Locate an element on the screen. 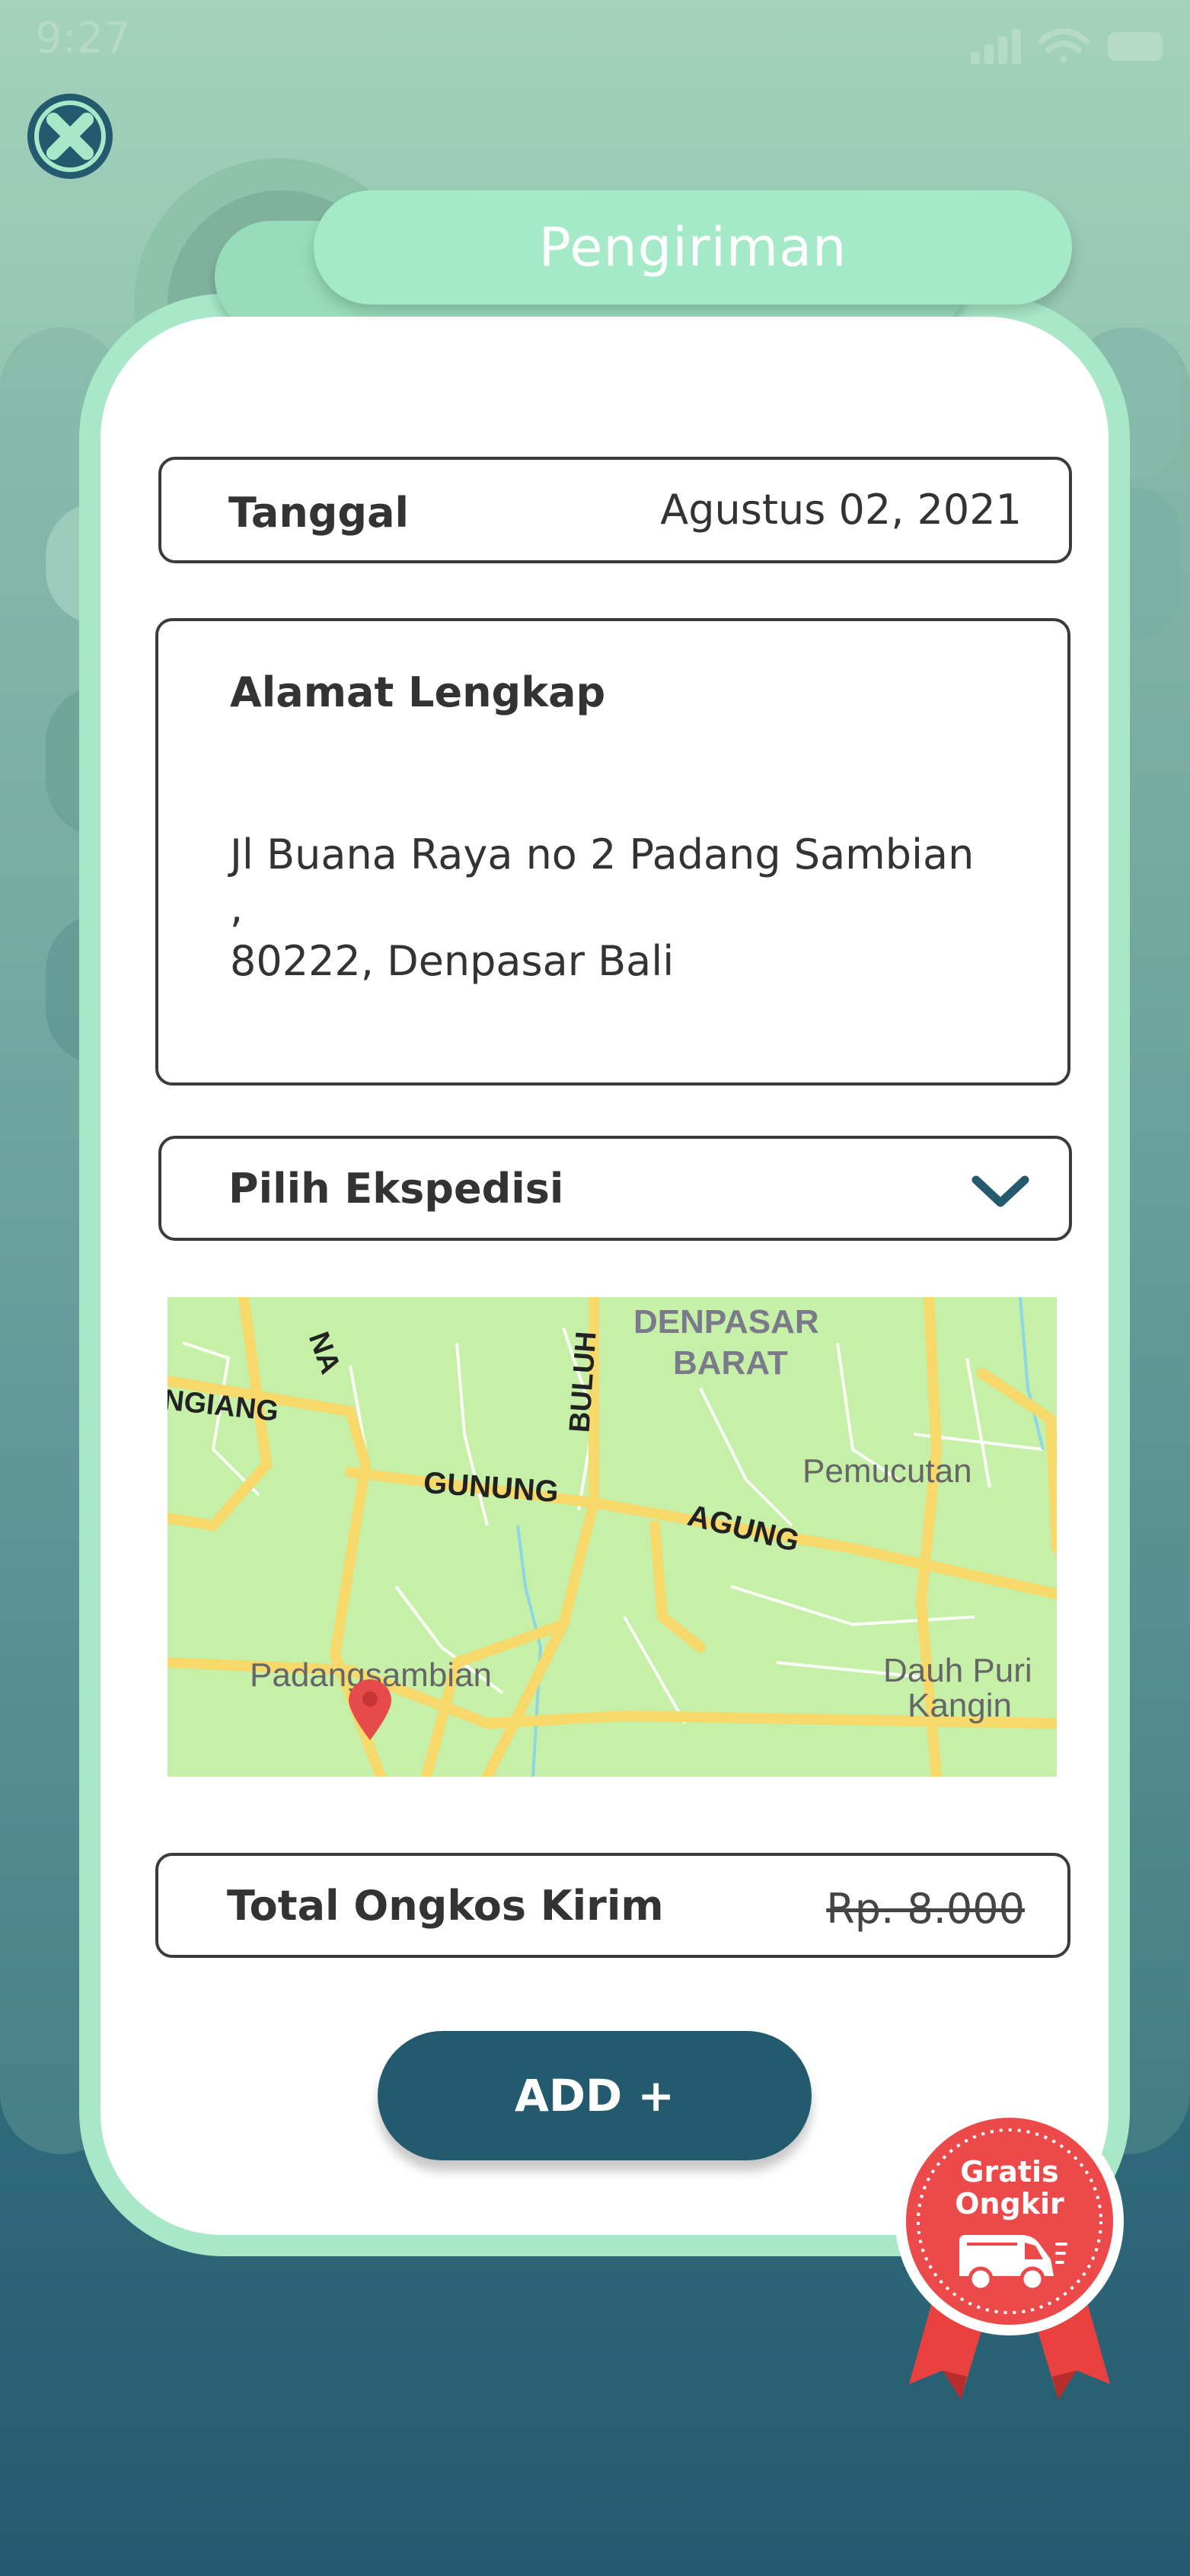 The height and width of the screenshot is (2576, 1190). badge-line-1: Gratis is located at coordinates (1010, 2172).